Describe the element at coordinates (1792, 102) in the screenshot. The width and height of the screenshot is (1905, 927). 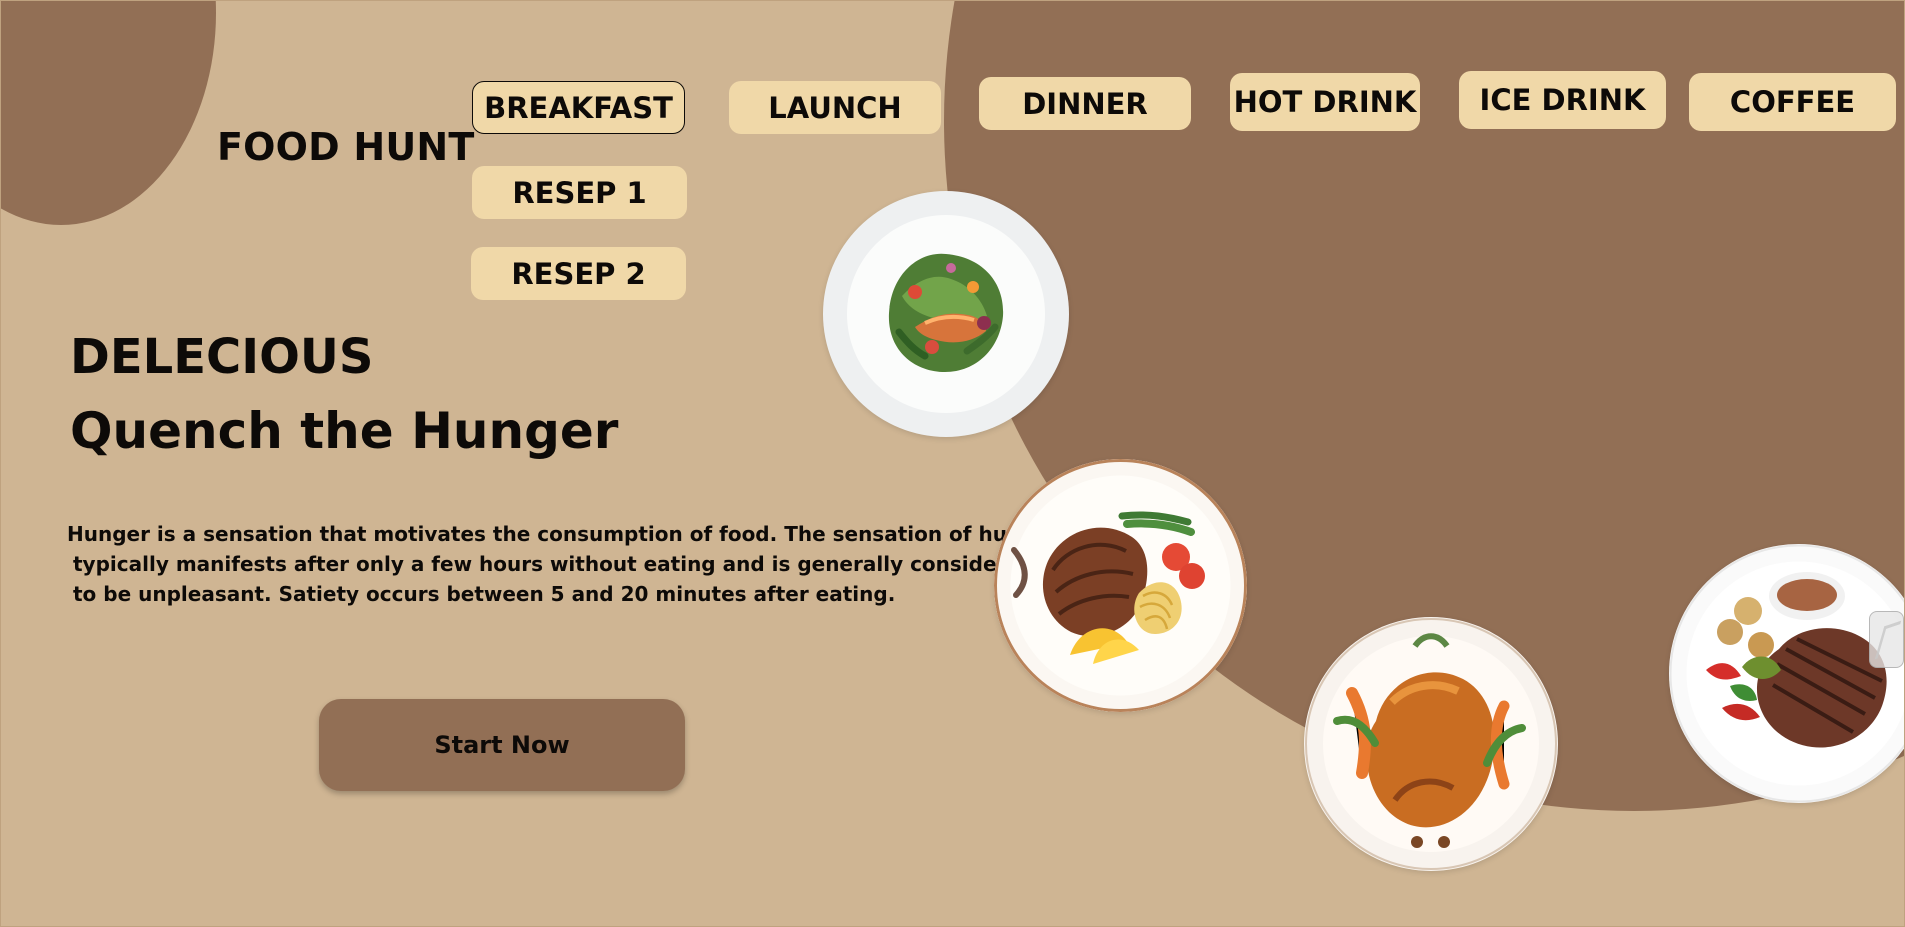
I see `nav-coffee: COFFEE` at that location.